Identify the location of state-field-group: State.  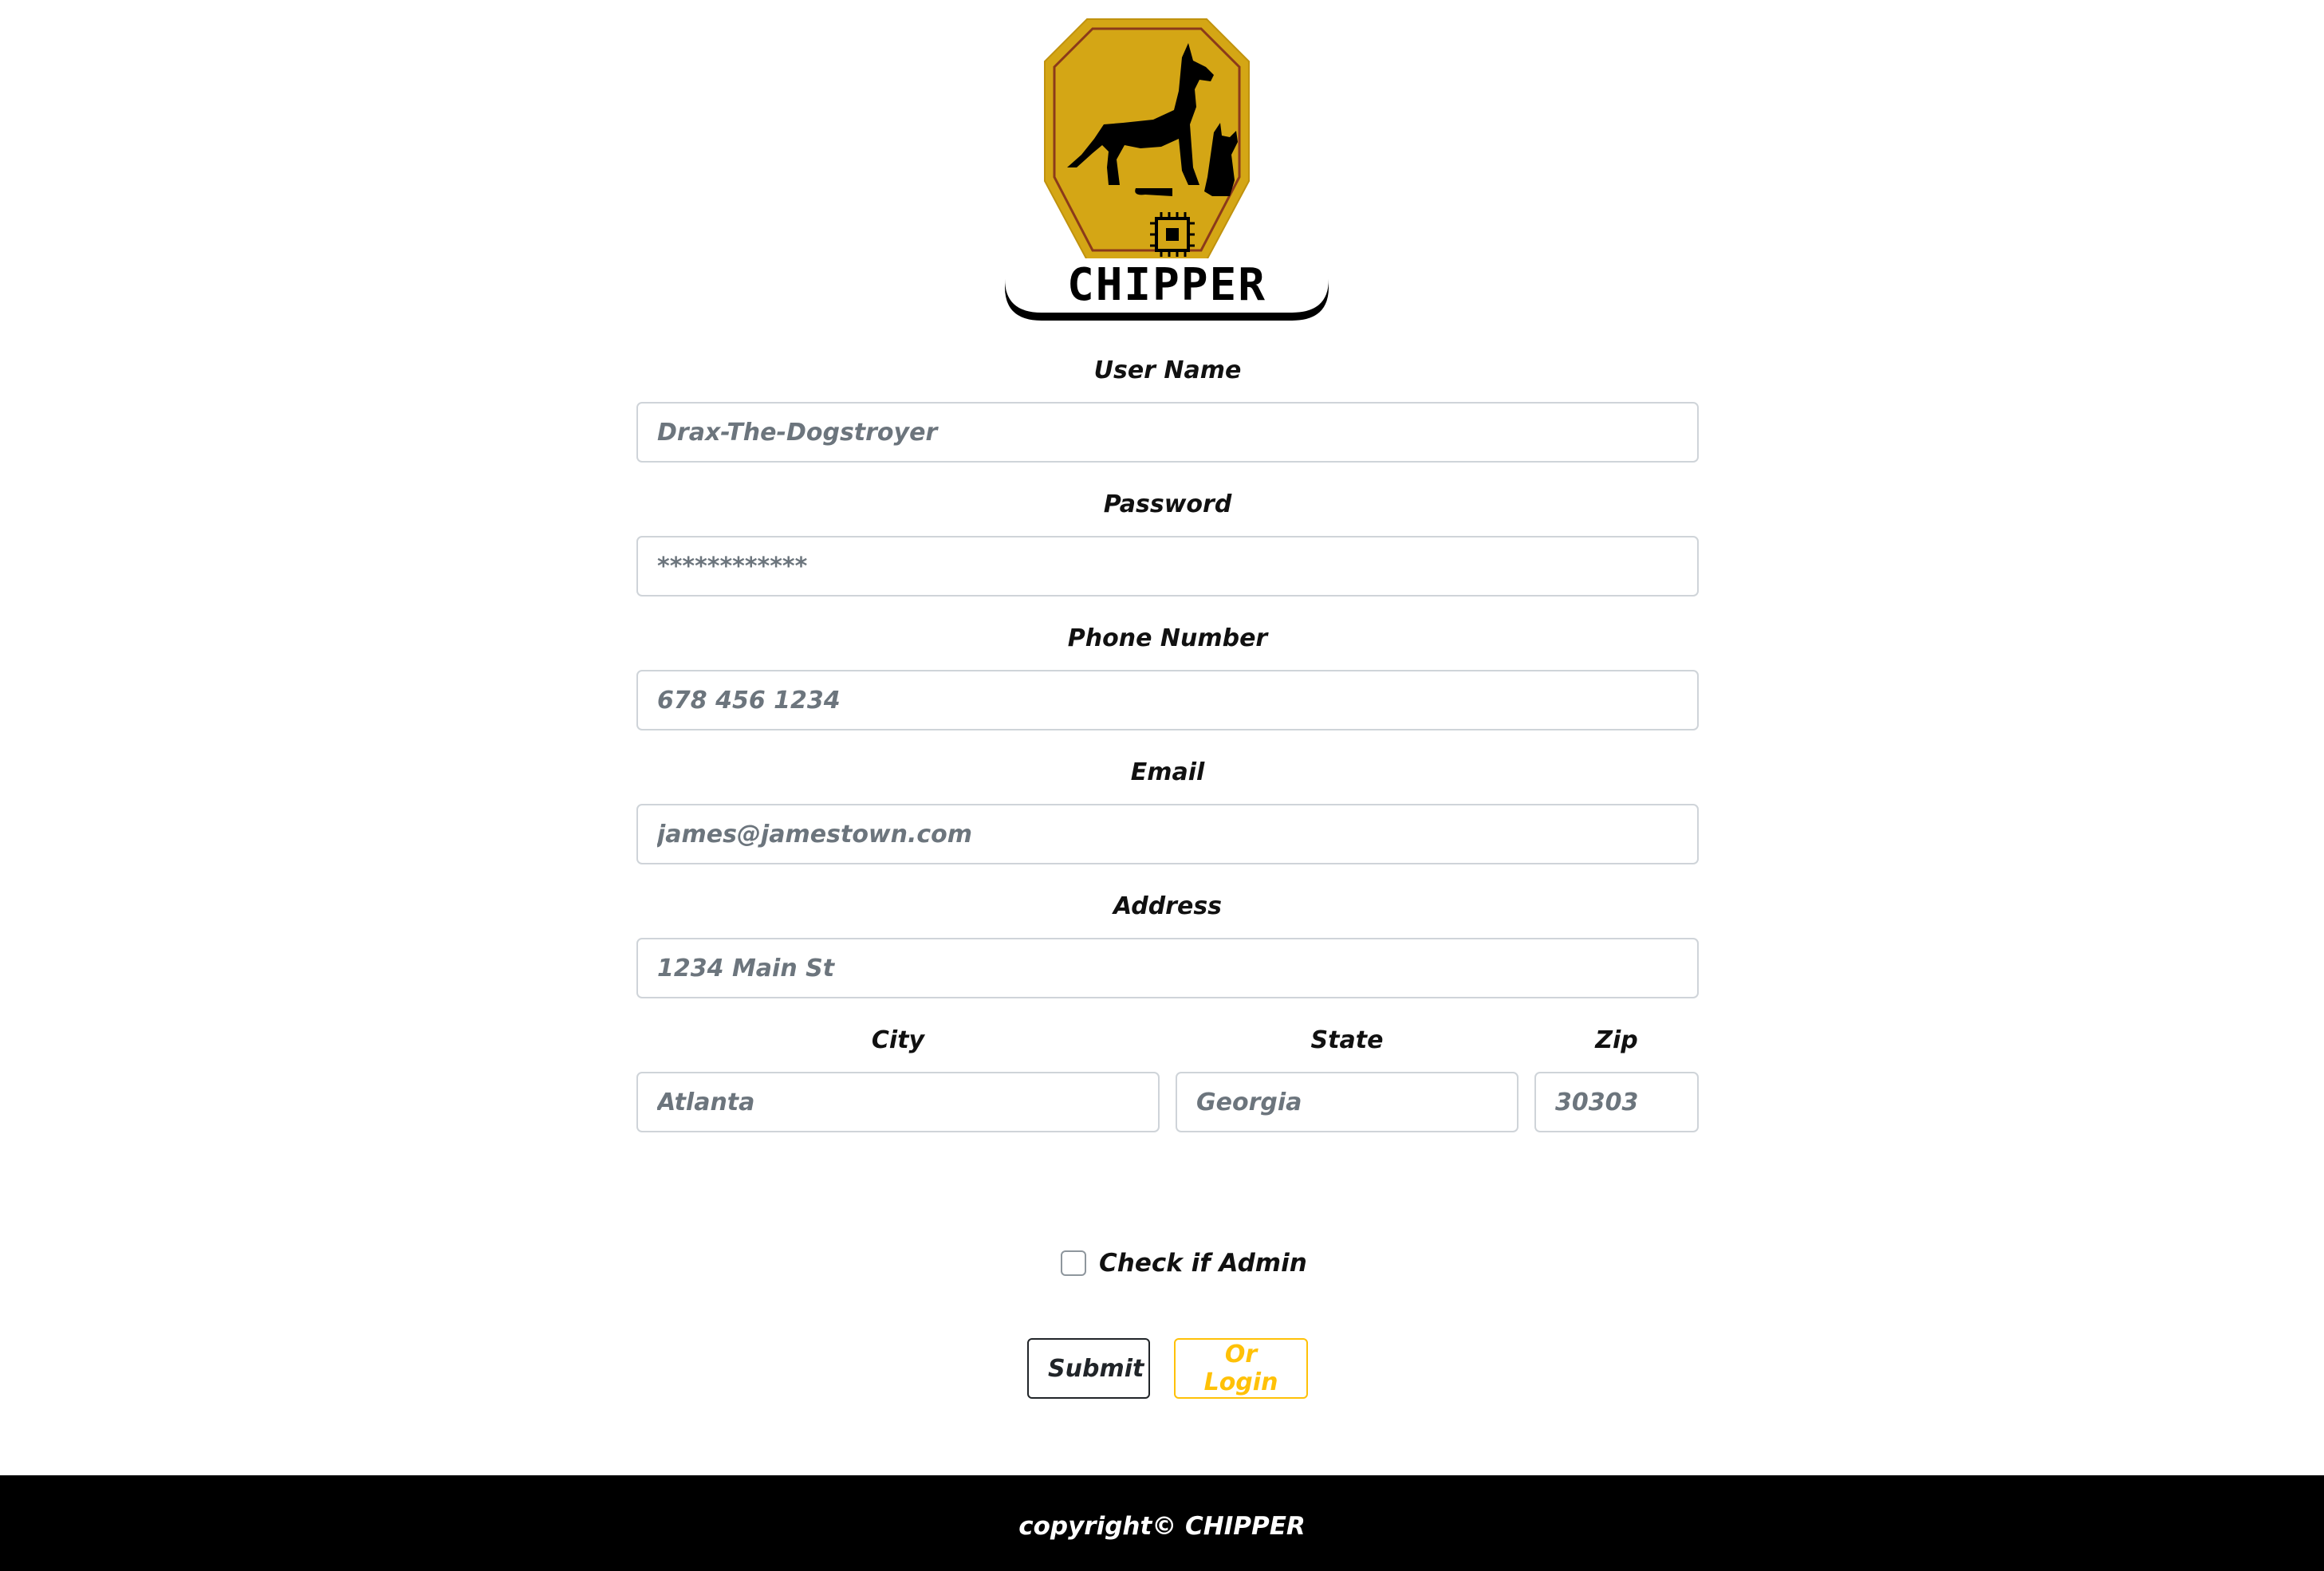
(1347, 1076).